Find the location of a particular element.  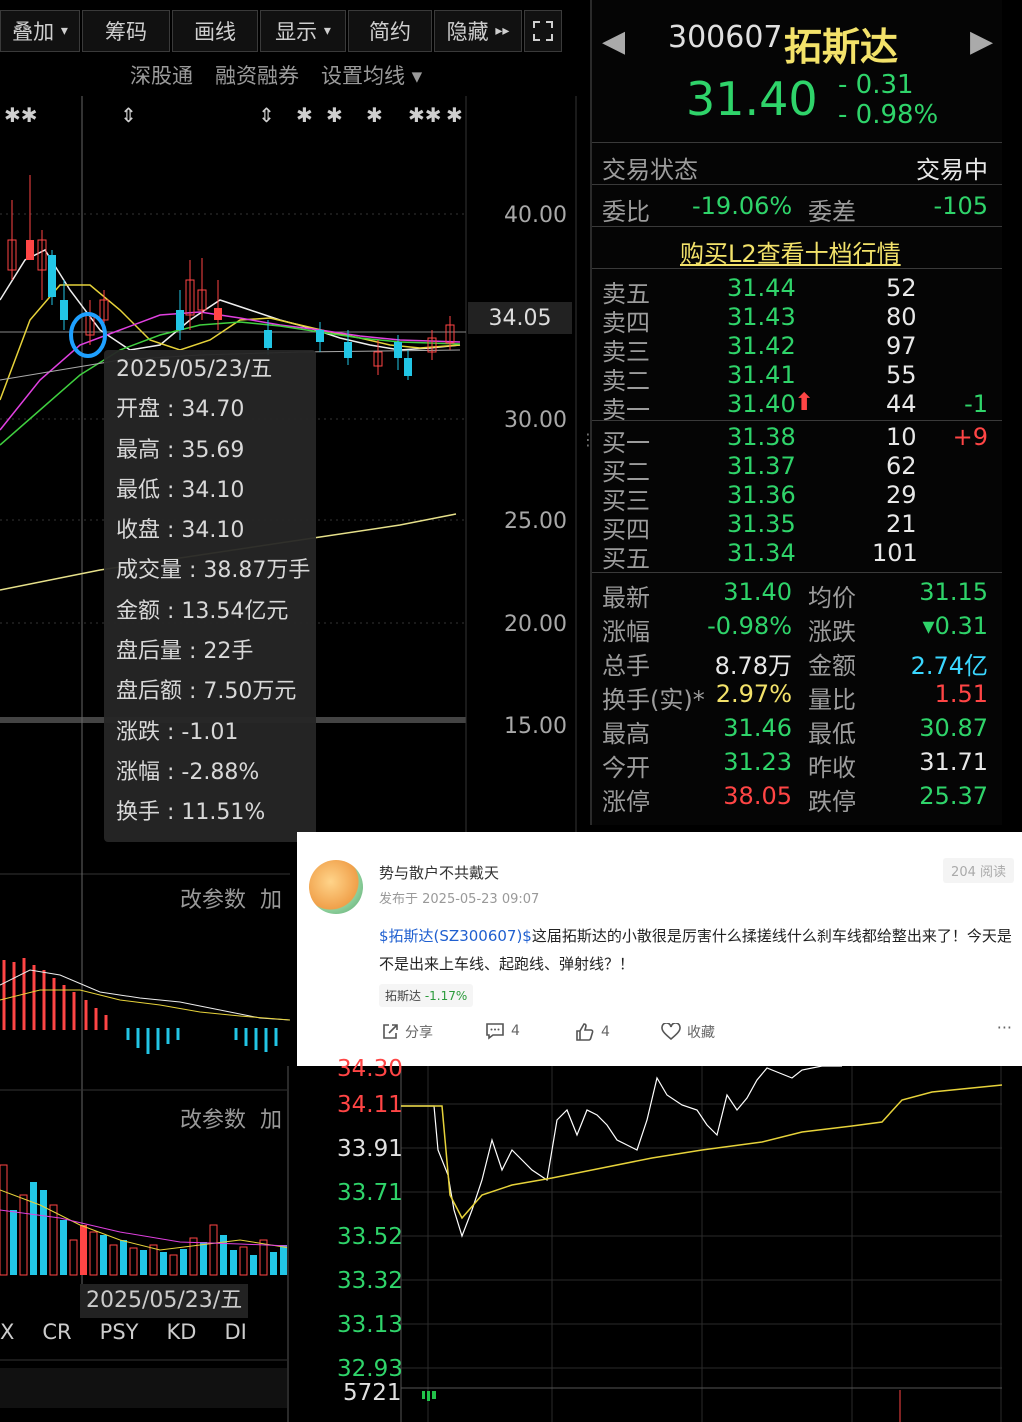

stat-label: 昨收 is located at coordinates (832, 768).